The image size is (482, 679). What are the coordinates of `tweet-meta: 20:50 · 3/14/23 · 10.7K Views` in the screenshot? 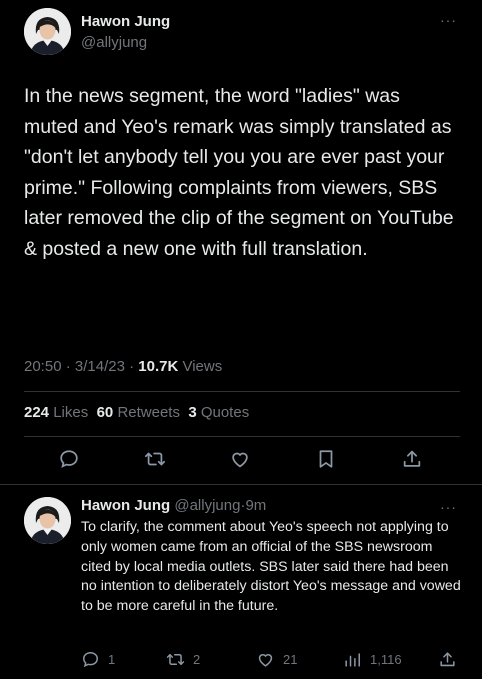 It's located at (123, 366).